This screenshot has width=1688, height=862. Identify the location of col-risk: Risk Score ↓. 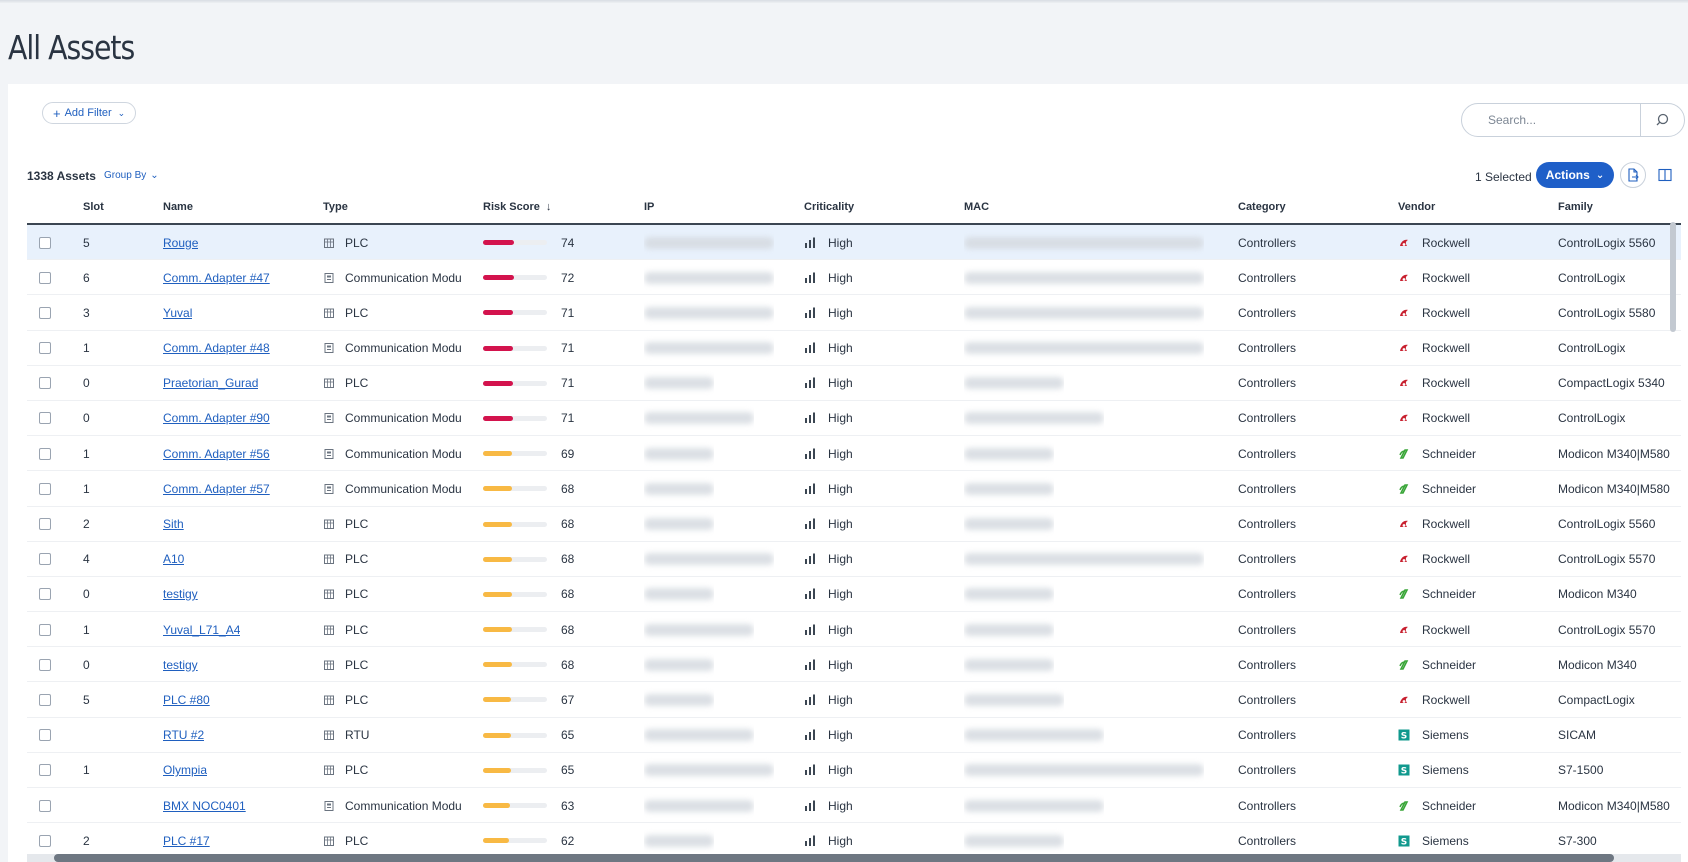
(517, 207).